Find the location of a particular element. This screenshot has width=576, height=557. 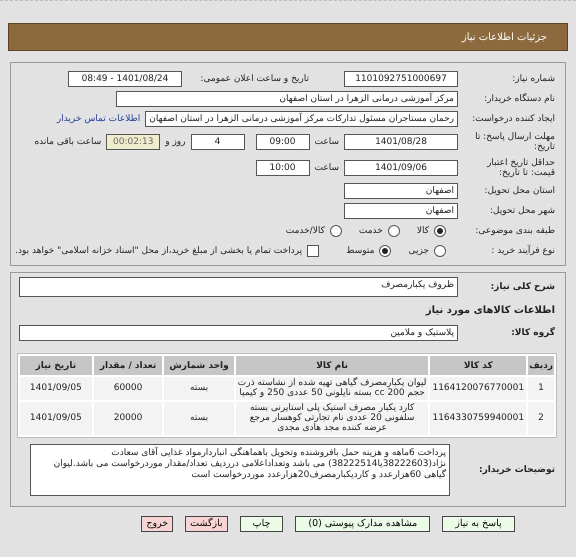

field-label: گروه کالا: is located at coordinates (532, 333).